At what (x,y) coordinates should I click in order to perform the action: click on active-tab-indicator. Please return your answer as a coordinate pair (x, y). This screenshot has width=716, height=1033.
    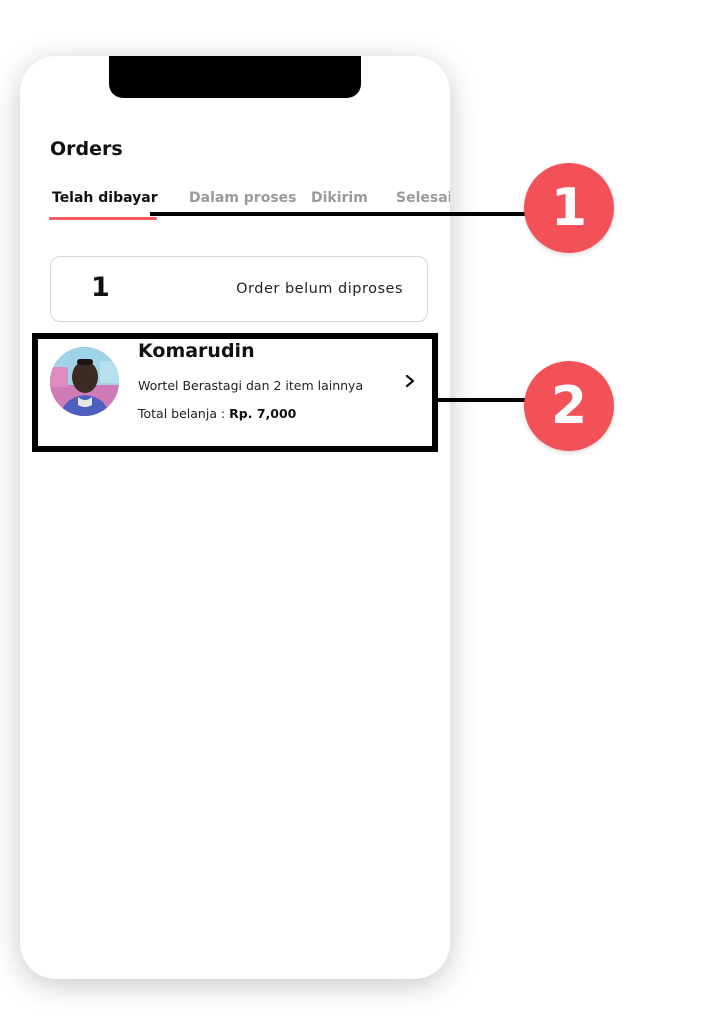
    Looking at the image, I should click on (103, 218).